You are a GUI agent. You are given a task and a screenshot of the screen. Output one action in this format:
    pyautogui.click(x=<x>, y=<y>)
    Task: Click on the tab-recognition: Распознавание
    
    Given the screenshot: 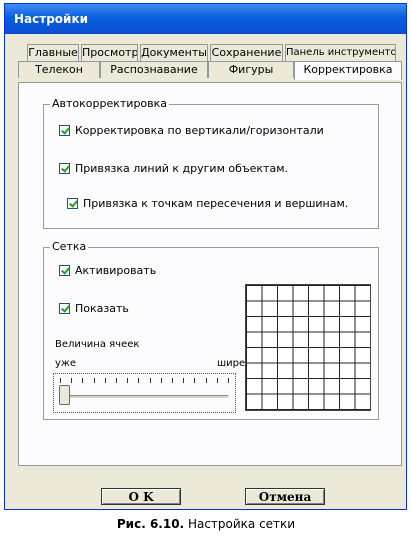 What is the action you would take?
    pyautogui.click(x=154, y=69)
    